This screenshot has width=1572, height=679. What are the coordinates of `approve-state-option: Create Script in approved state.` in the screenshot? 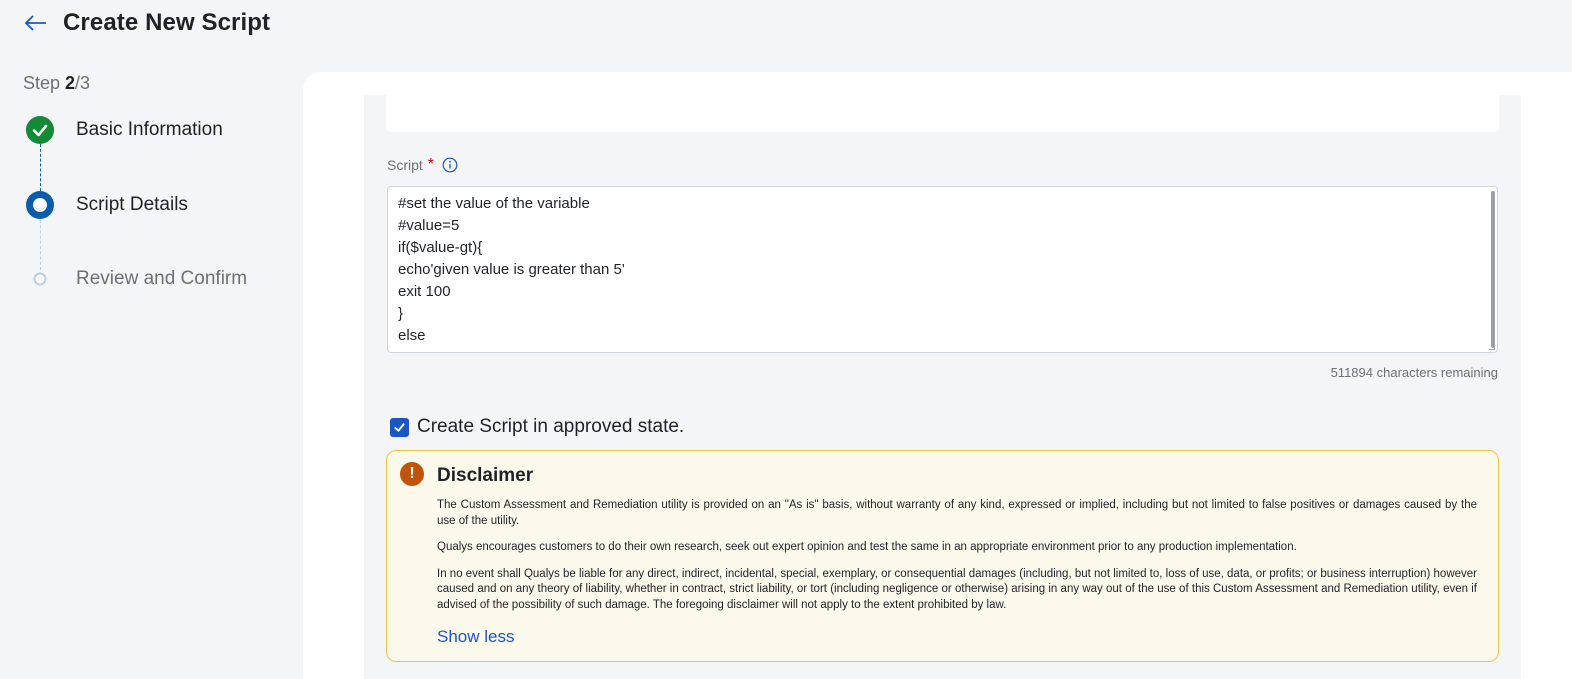 It's located at (537, 427).